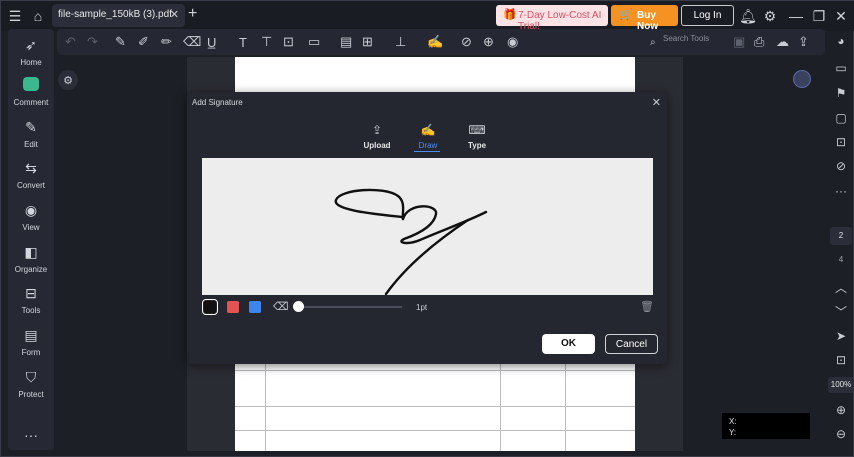 The height and width of the screenshot is (457, 854). Describe the element at coordinates (314, 42) in the screenshot. I see `shape-icon: ▭` at that location.